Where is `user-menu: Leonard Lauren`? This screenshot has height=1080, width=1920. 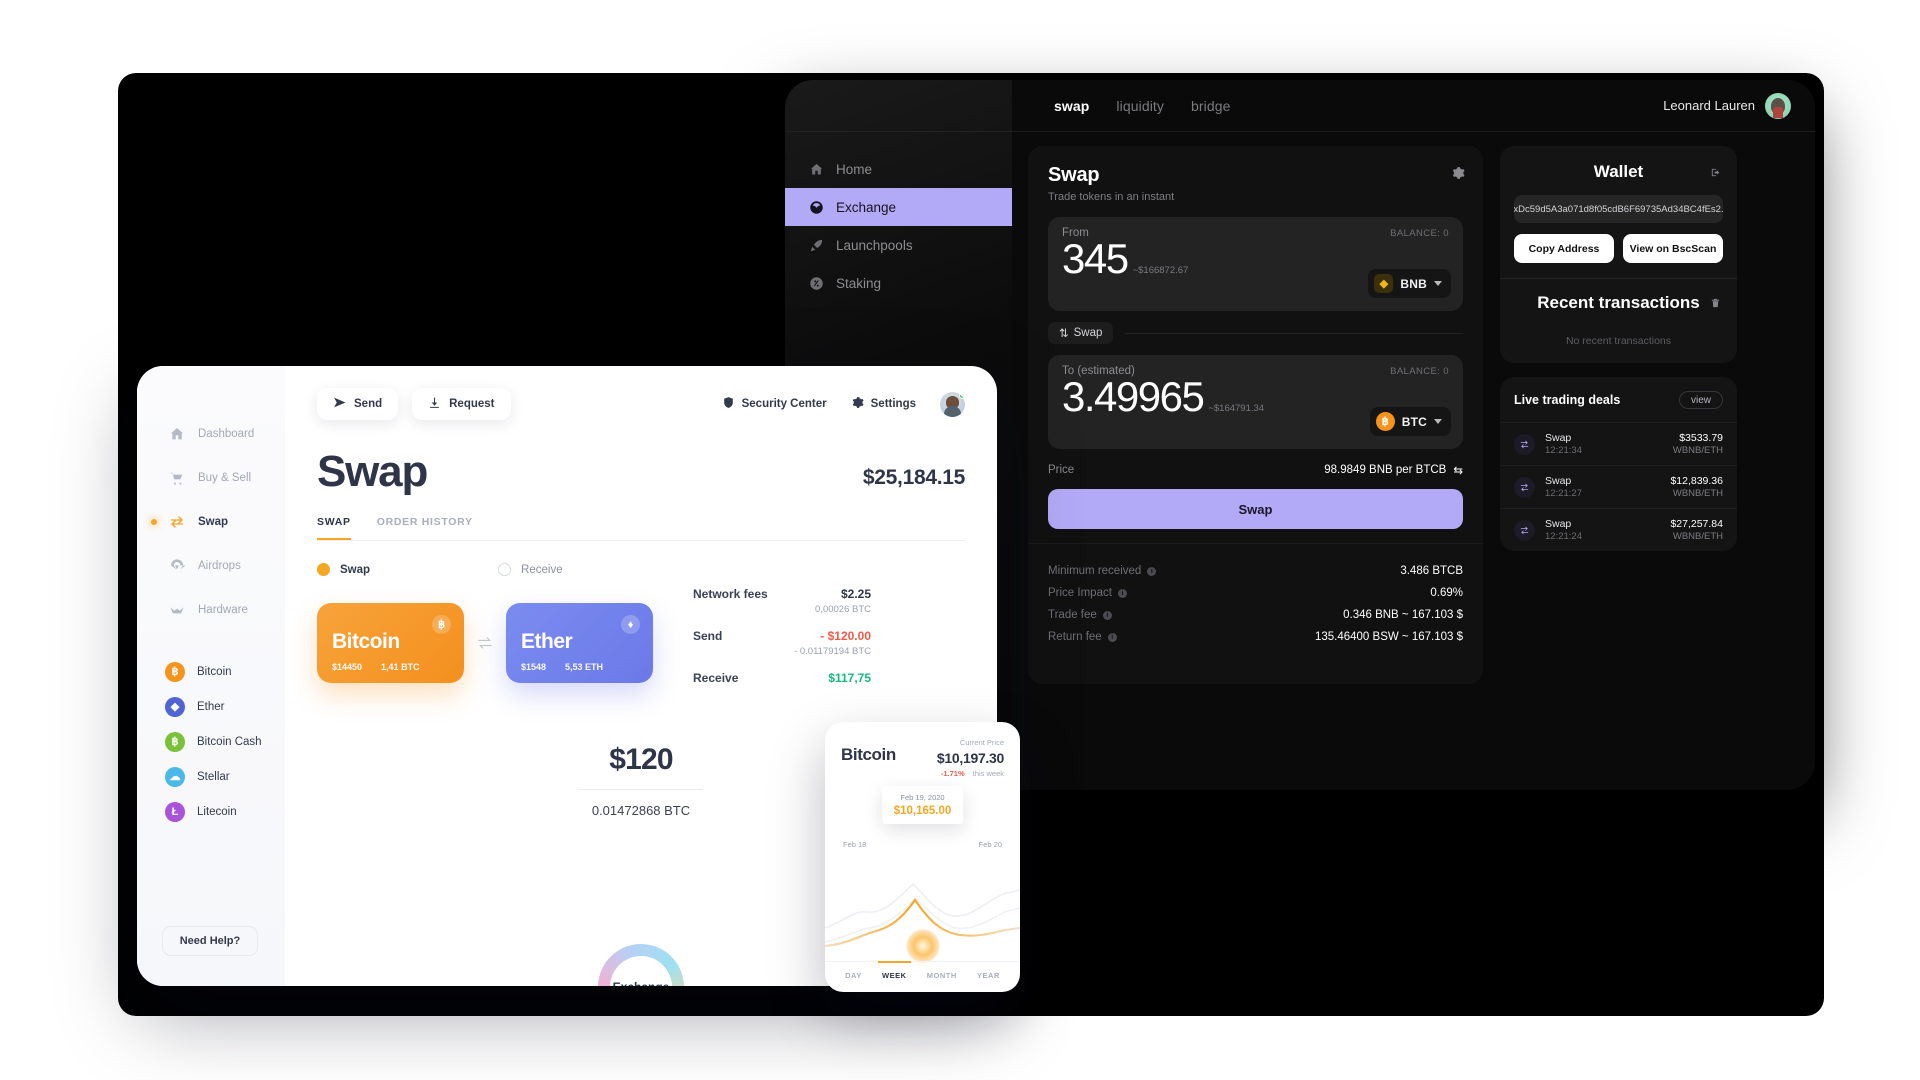 user-menu: Leonard Lauren is located at coordinates (1727, 105).